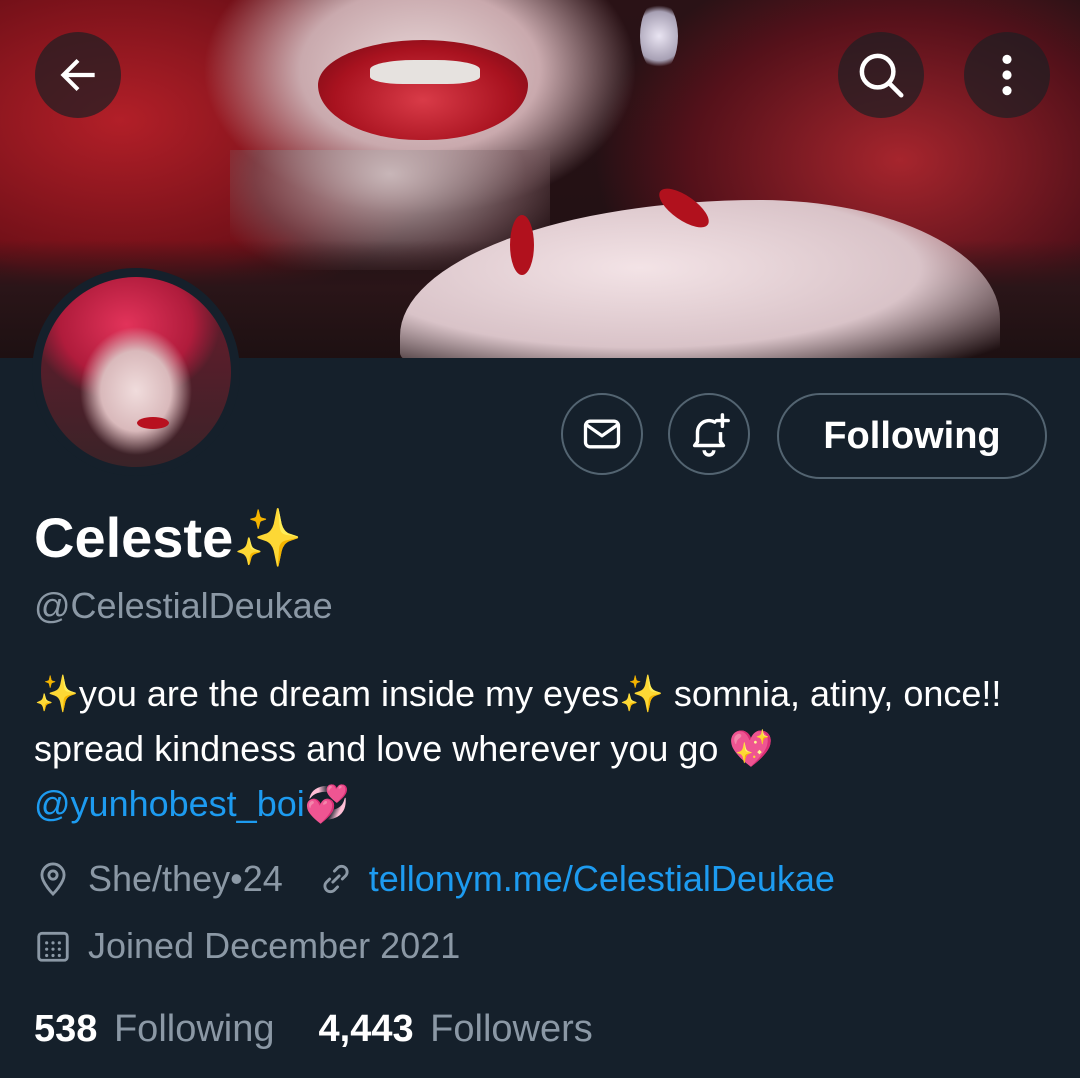 This screenshot has width=1080, height=1078. What do you see at coordinates (751, 748) in the screenshot?
I see `heart-emoji: 💖` at bounding box center [751, 748].